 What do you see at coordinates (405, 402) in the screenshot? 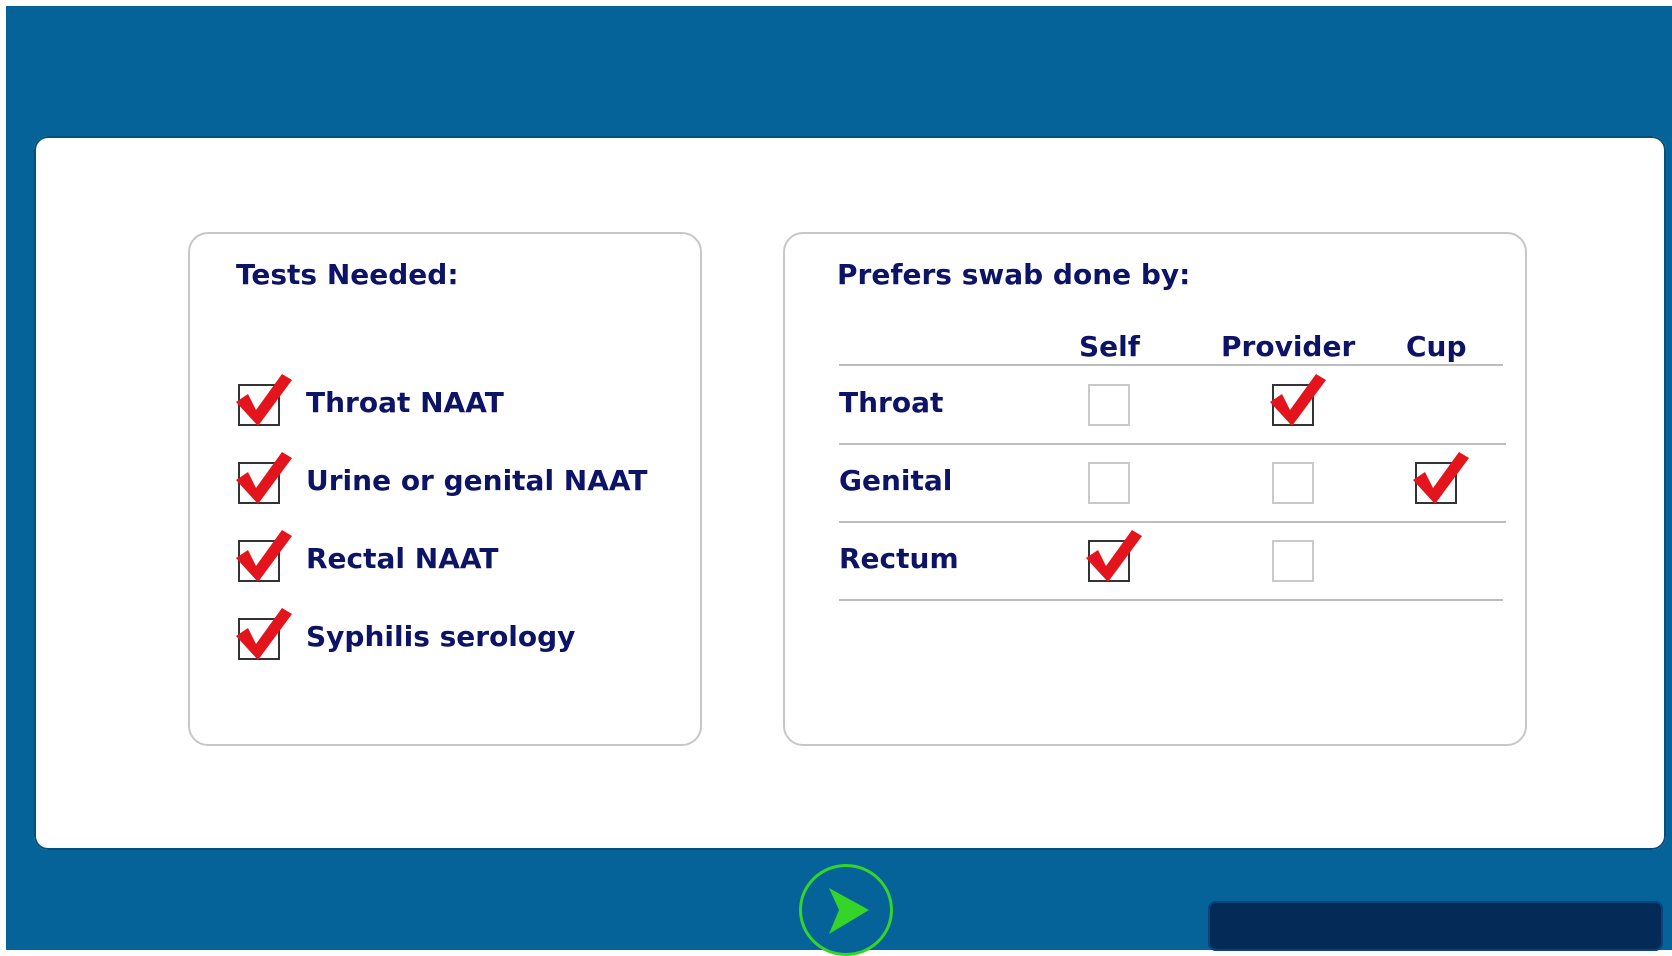
I see `throat-naat-label: Throat NAAT` at bounding box center [405, 402].